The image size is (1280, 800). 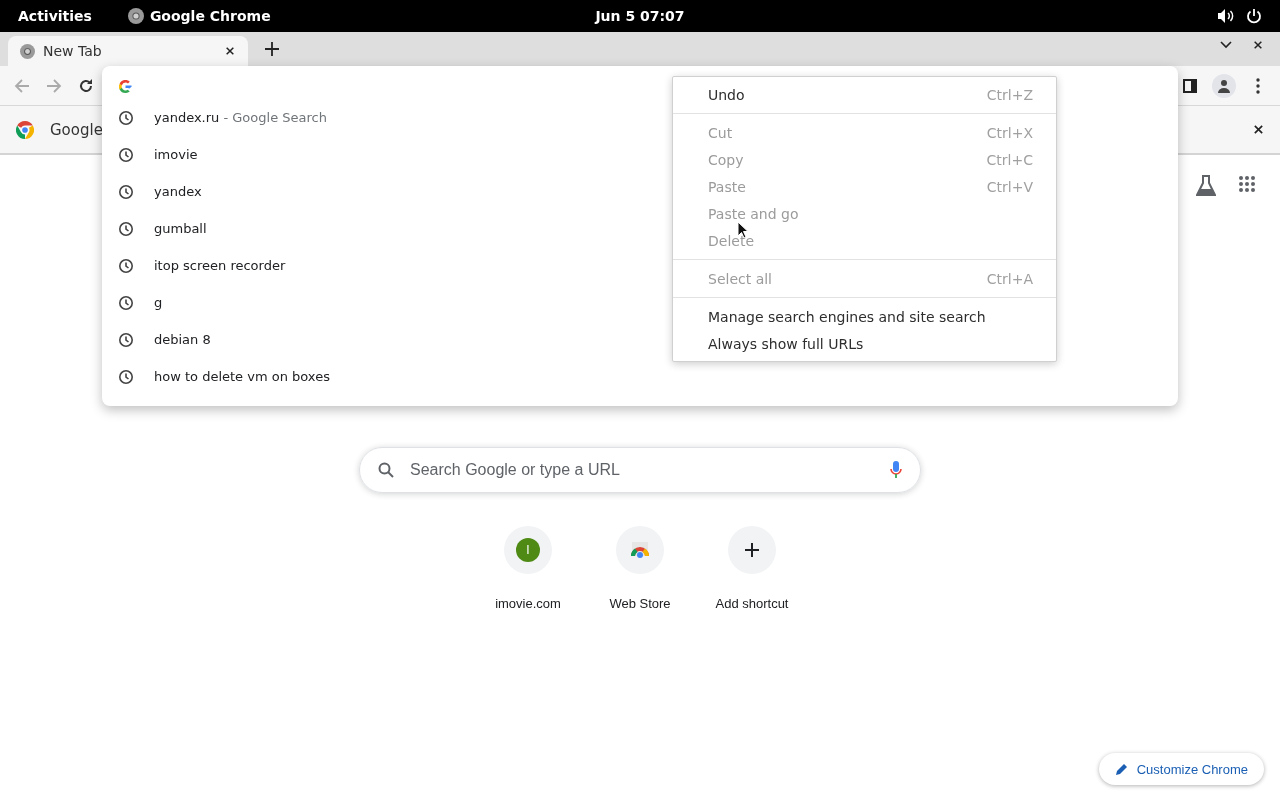 I want to click on browser-tab: New Tab, so click(x=128, y=51).